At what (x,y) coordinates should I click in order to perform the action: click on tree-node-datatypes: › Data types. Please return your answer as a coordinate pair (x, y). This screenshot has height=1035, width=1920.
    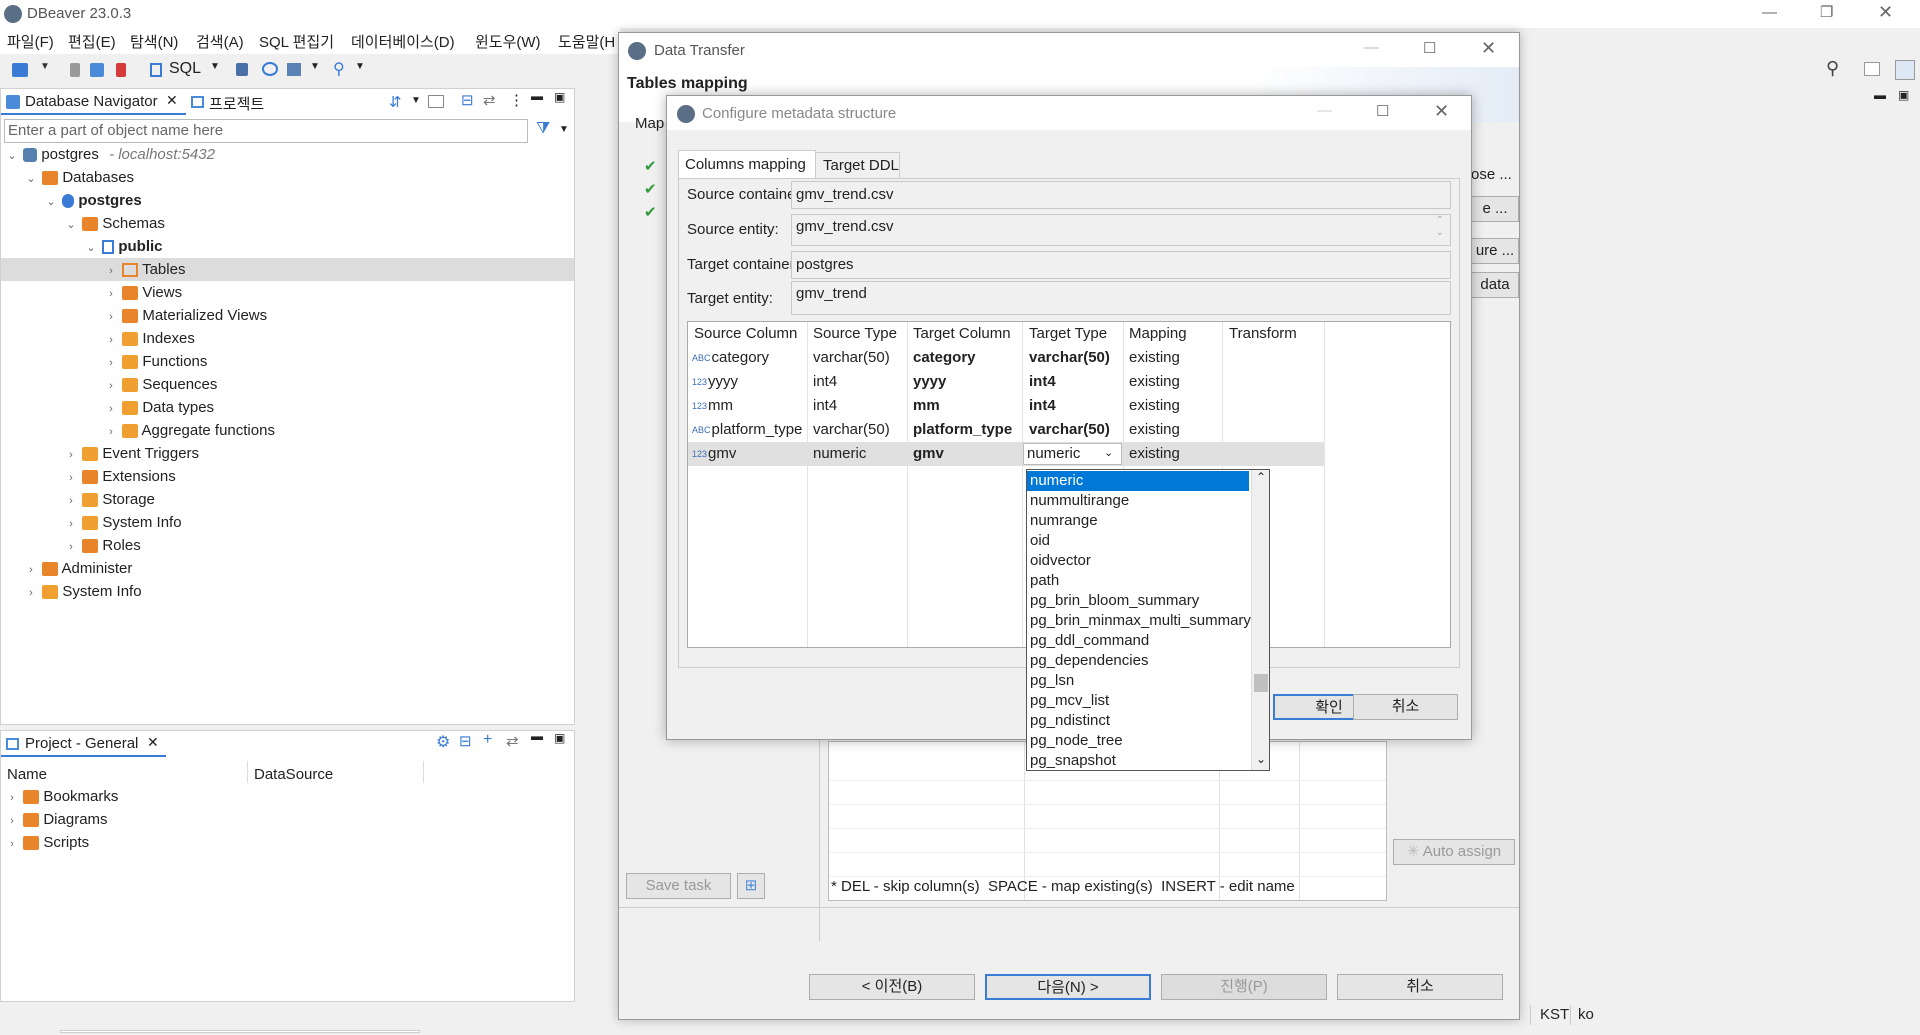
    Looking at the image, I should click on (159, 407).